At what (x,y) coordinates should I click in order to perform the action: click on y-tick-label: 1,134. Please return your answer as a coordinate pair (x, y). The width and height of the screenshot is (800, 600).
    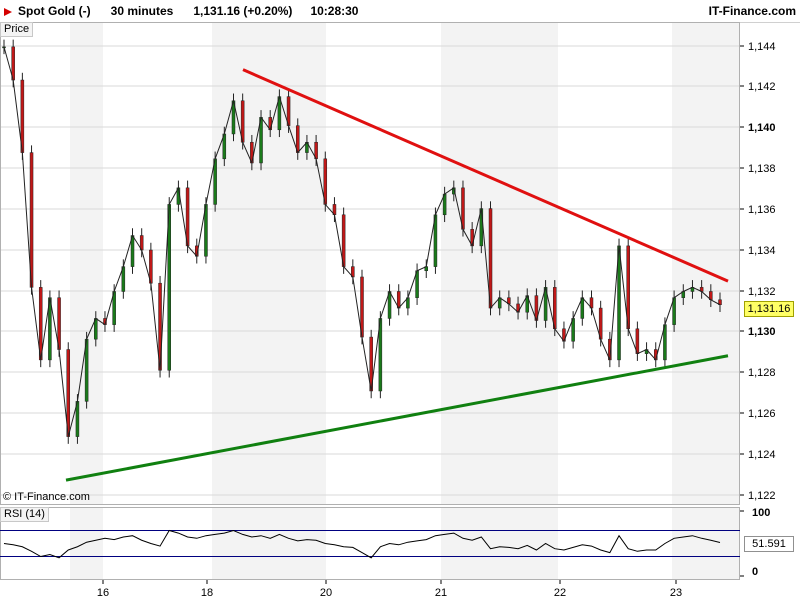
    Looking at the image, I should click on (762, 251).